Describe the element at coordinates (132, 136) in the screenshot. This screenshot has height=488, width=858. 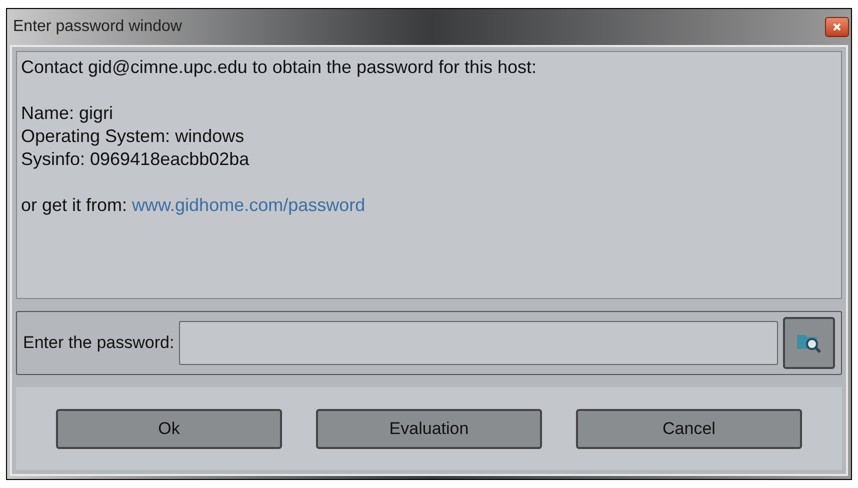
I see `info-line: Operating System: windows` at that location.